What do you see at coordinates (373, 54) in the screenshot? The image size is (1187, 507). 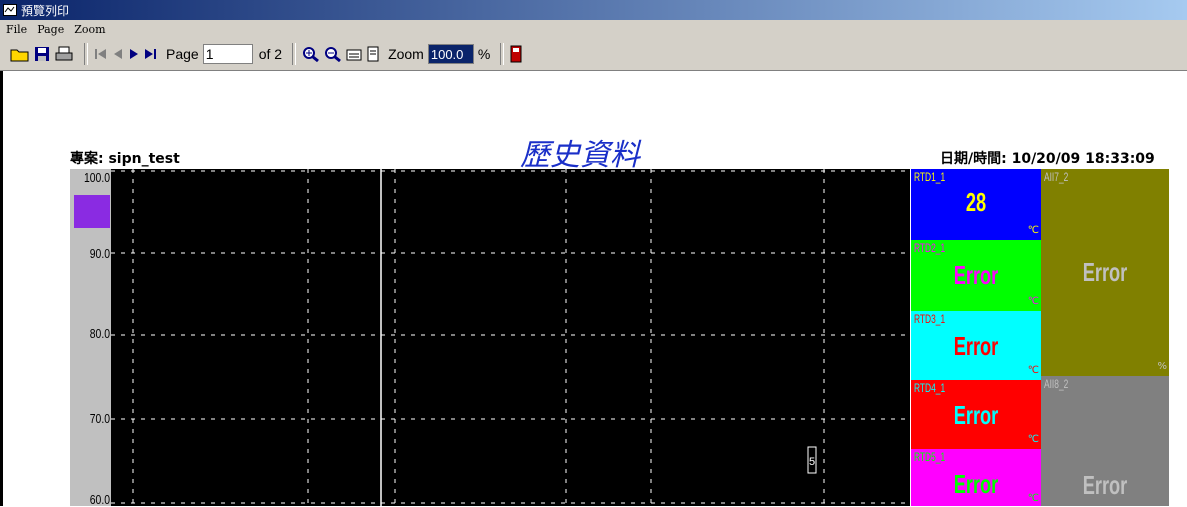 I see `fit-page-icon` at bounding box center [373, 54].